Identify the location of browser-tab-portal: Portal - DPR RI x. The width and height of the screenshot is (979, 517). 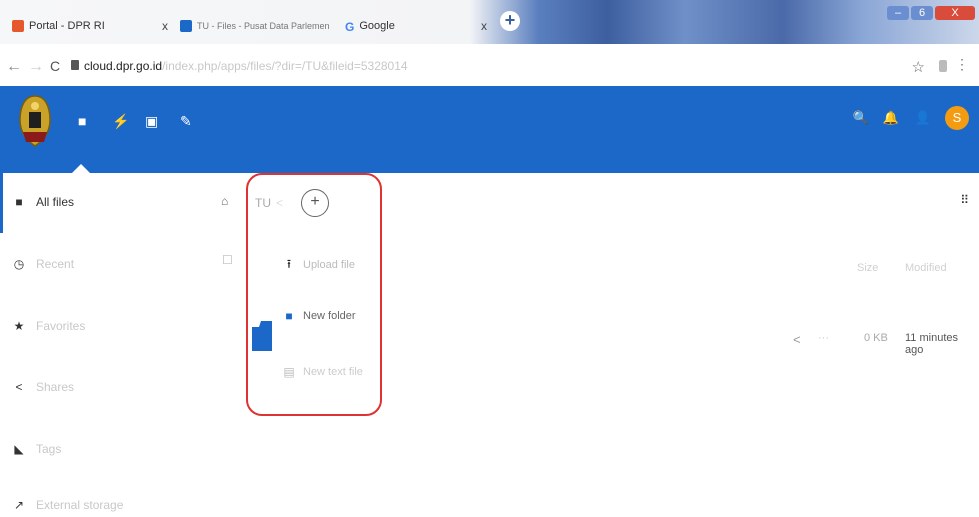
(92, 26).